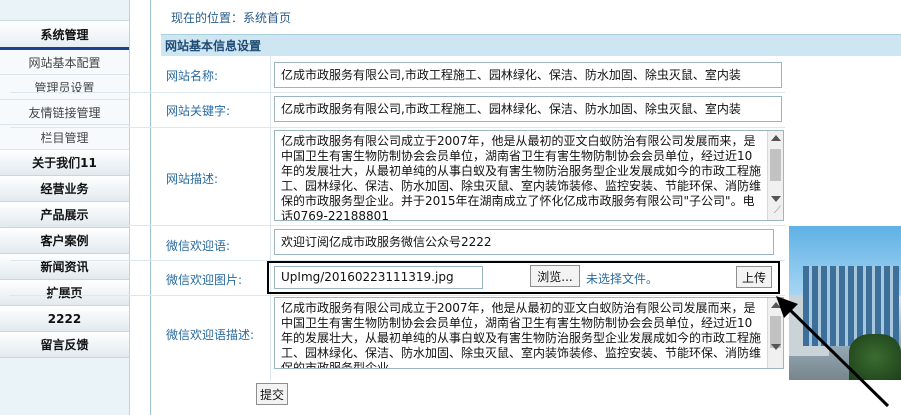  What do you see at coordinates (64, 293) in the screenshot?
I see `sidebar-item-extend: 扩展页` at bounding box center [64, 293].